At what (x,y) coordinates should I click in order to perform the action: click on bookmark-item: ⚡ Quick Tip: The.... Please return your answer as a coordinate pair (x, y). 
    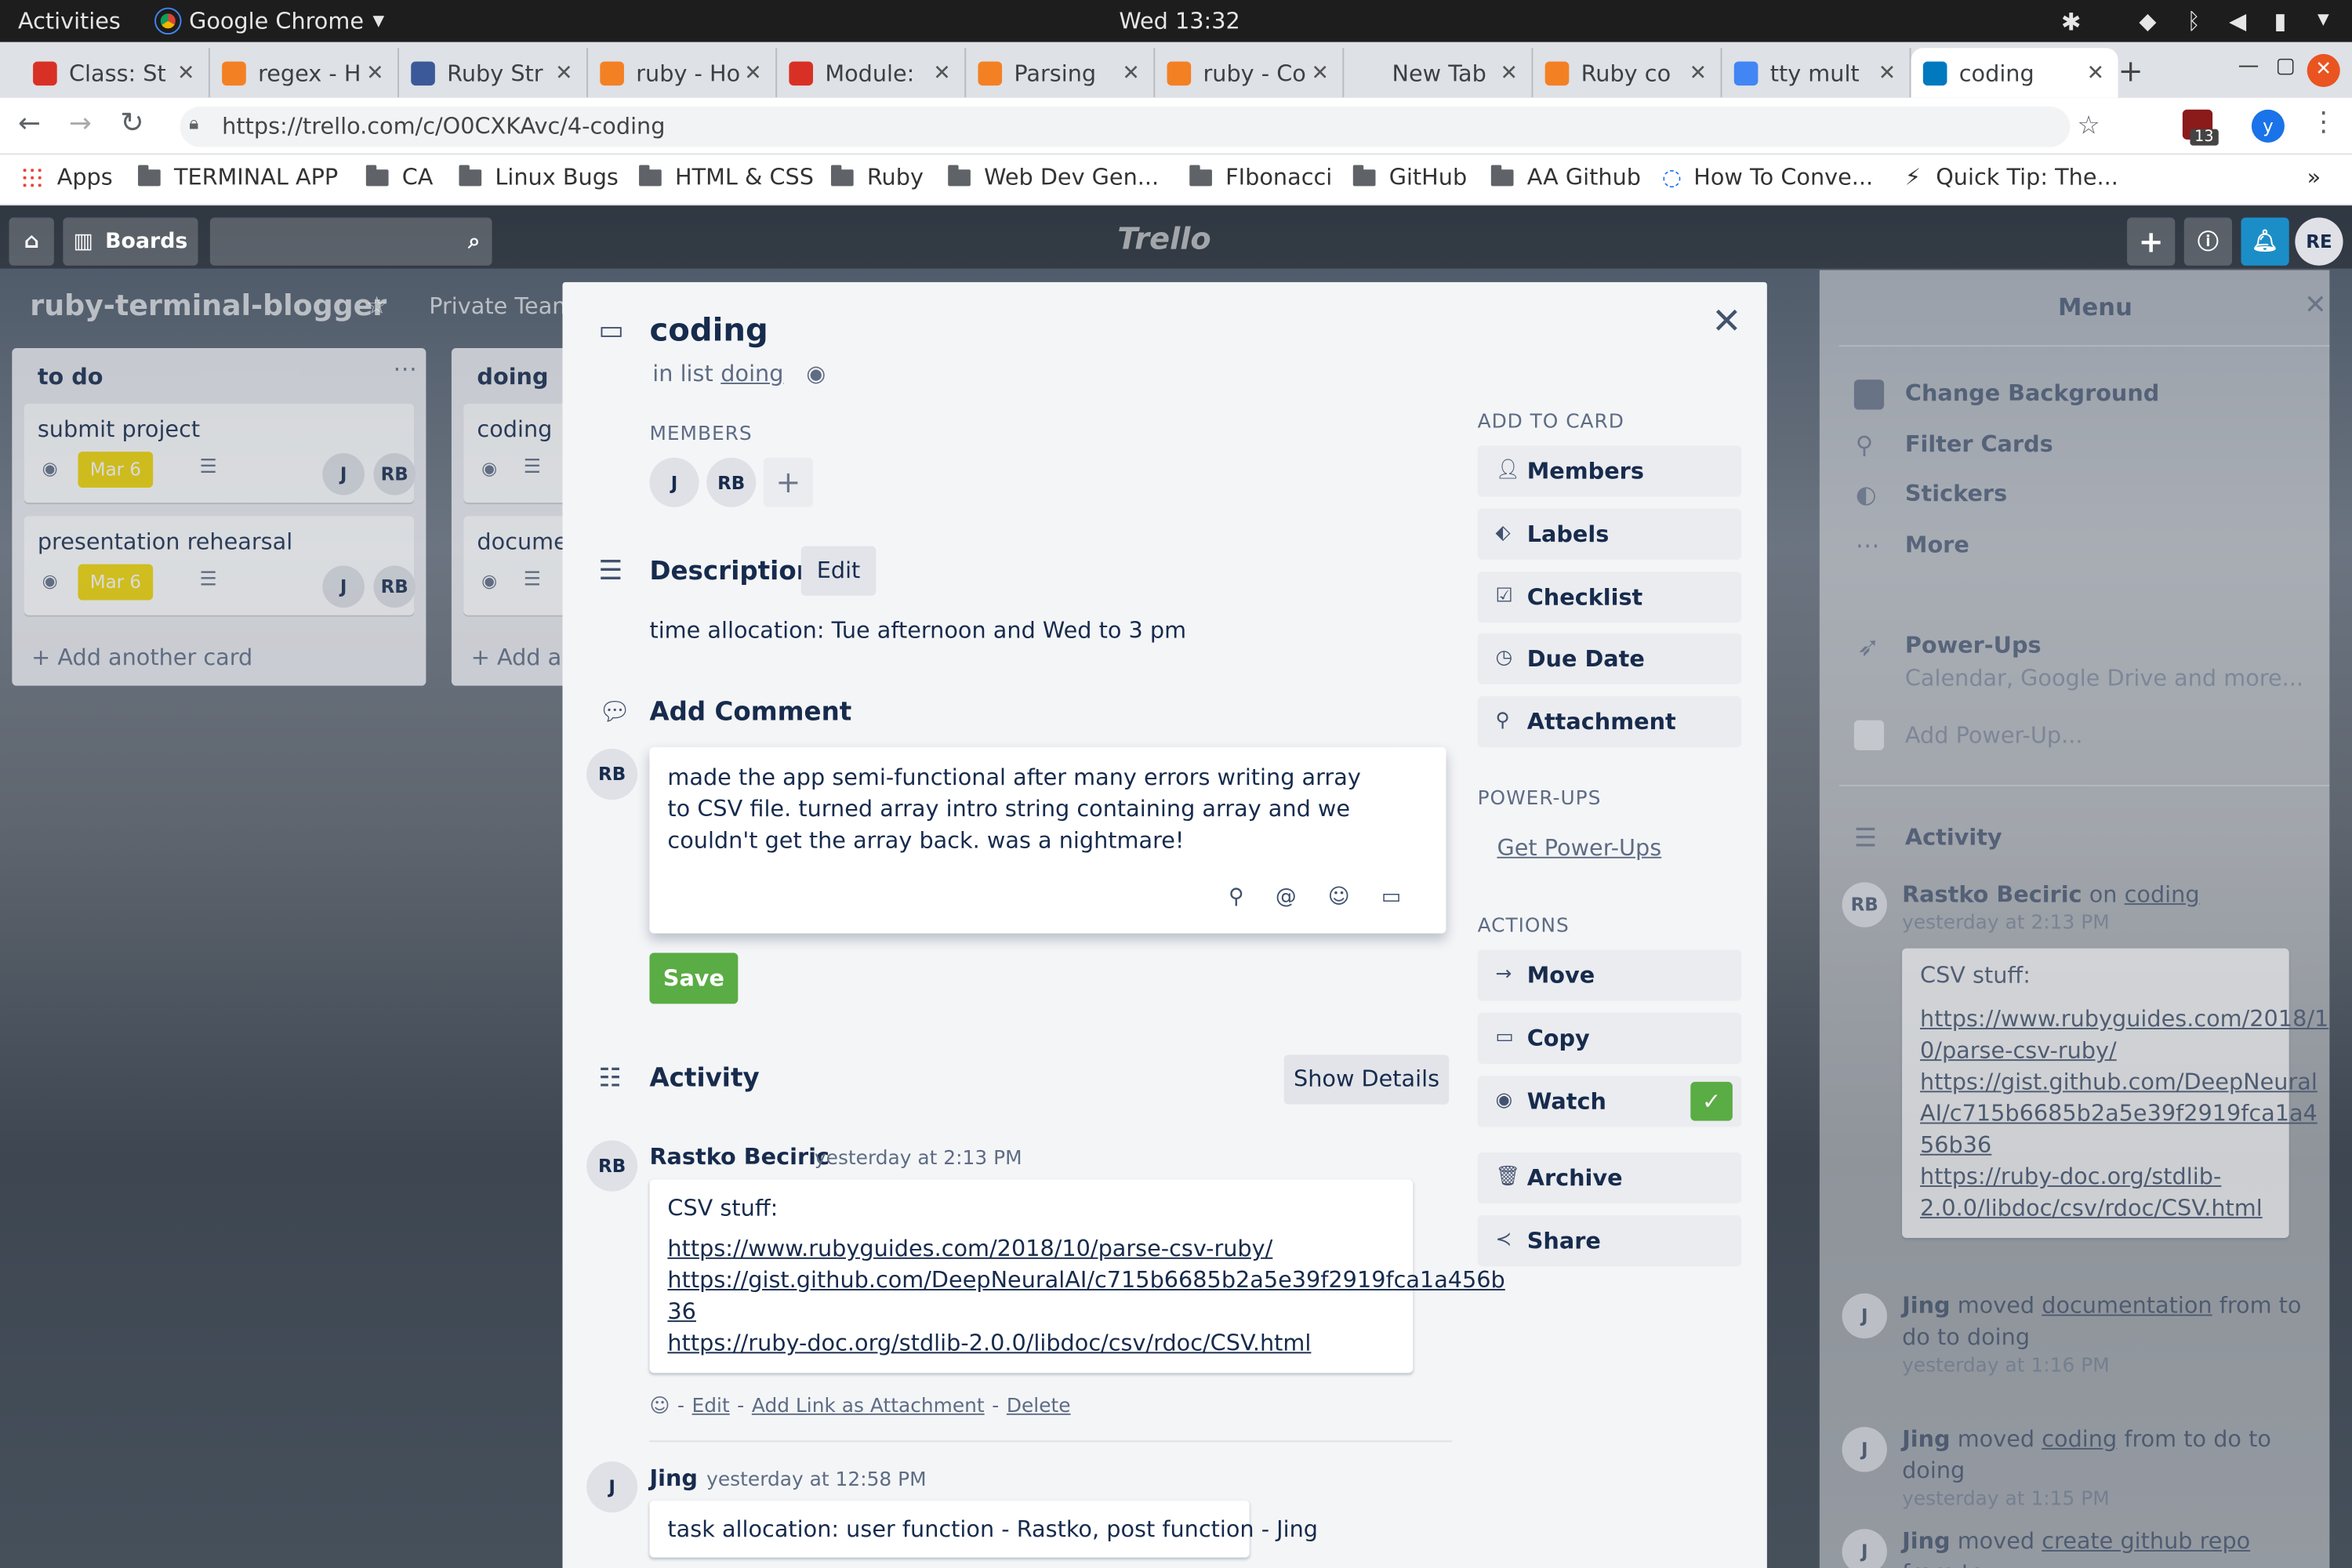
    Looking at the image, I should click on (2011, 177).